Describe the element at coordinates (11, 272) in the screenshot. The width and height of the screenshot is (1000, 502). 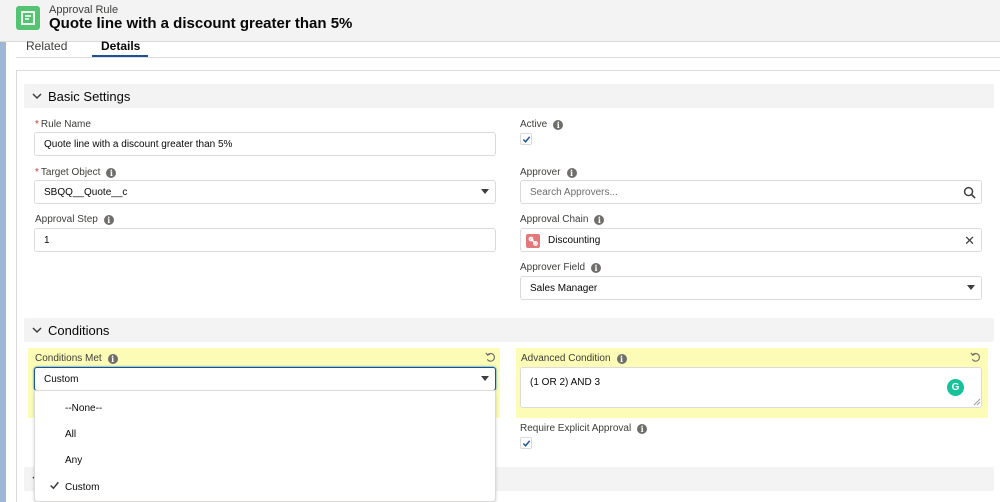
I see `left-gap` at that location.